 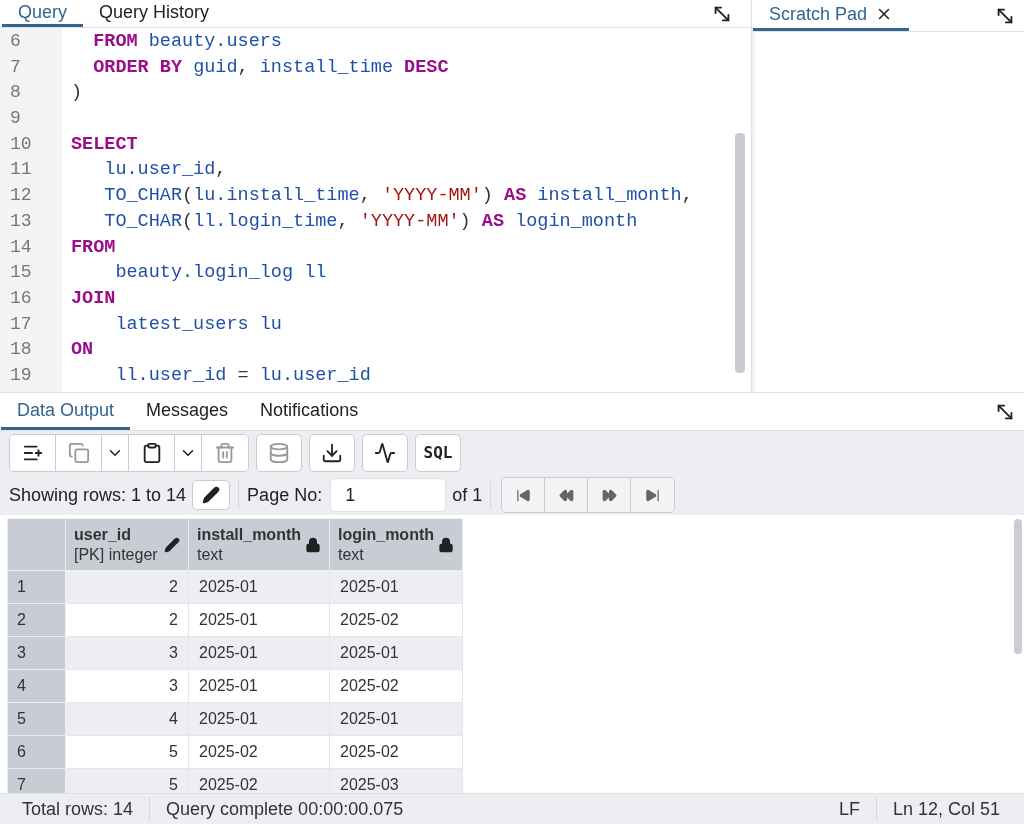 What do you see at coordinates (36, 620) in the screenshot?
I see `row-number: 2` at bounding box center [36, 620].